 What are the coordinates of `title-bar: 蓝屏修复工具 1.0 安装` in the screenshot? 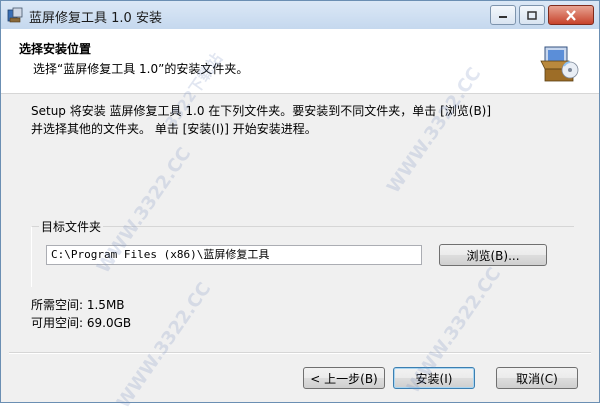 It's located at (300, 15).